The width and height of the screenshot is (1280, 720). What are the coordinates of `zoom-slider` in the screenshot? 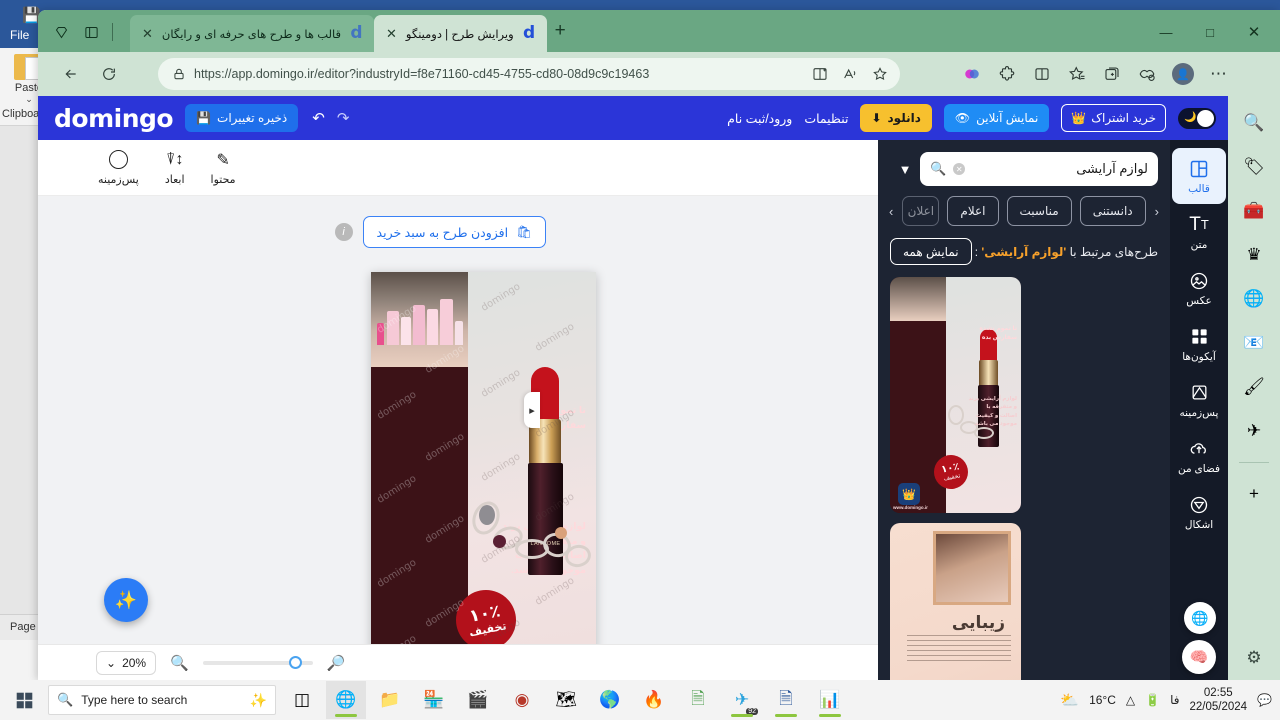 It's located at (257, 662).